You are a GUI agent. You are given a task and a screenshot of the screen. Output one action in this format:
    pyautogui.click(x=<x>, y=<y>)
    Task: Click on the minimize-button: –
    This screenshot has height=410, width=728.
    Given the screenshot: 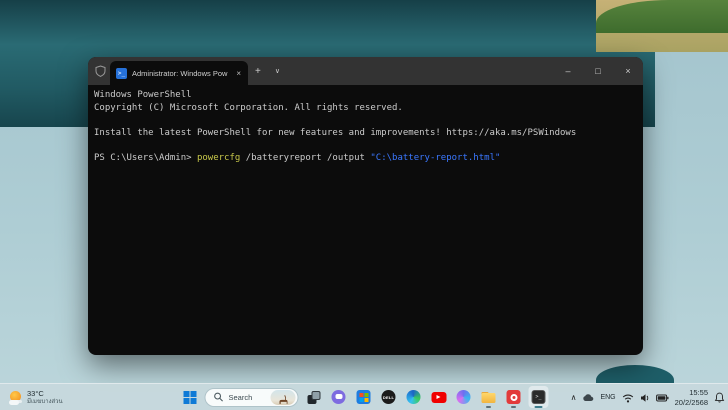 What is the action you would take?
    pyautogui.click(x=568, y=71)
    